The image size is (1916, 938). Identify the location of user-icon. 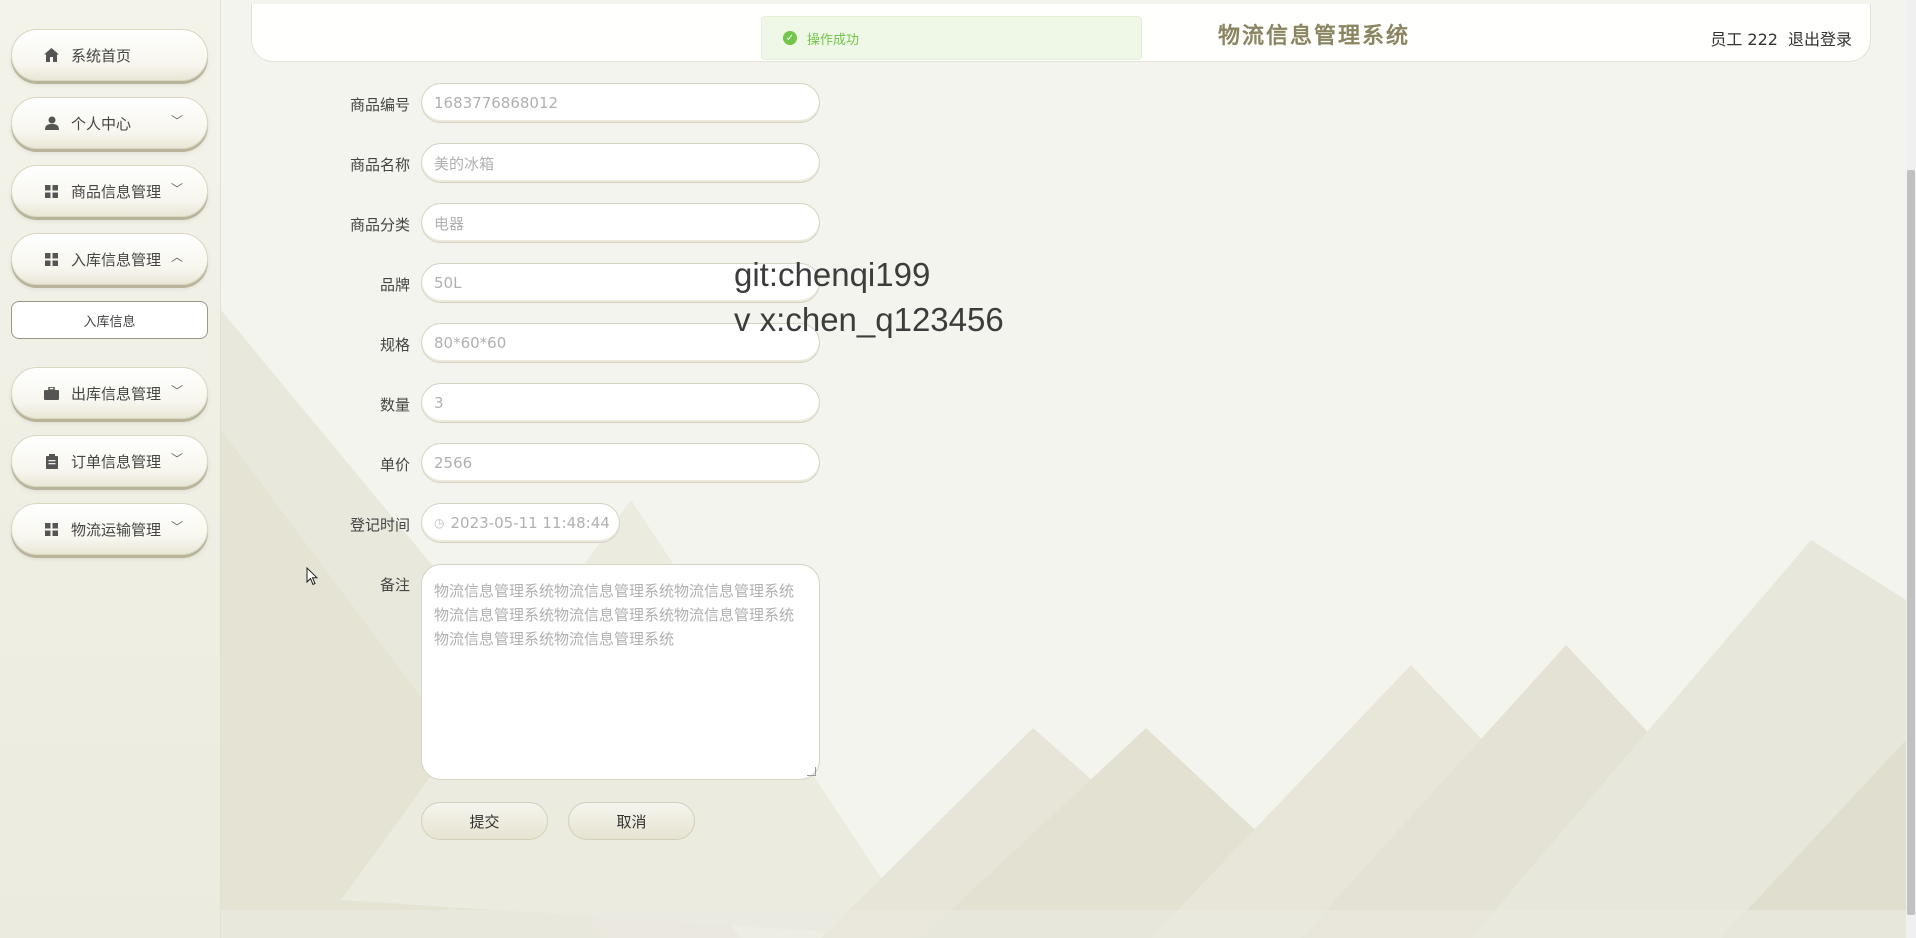
(51, 123).